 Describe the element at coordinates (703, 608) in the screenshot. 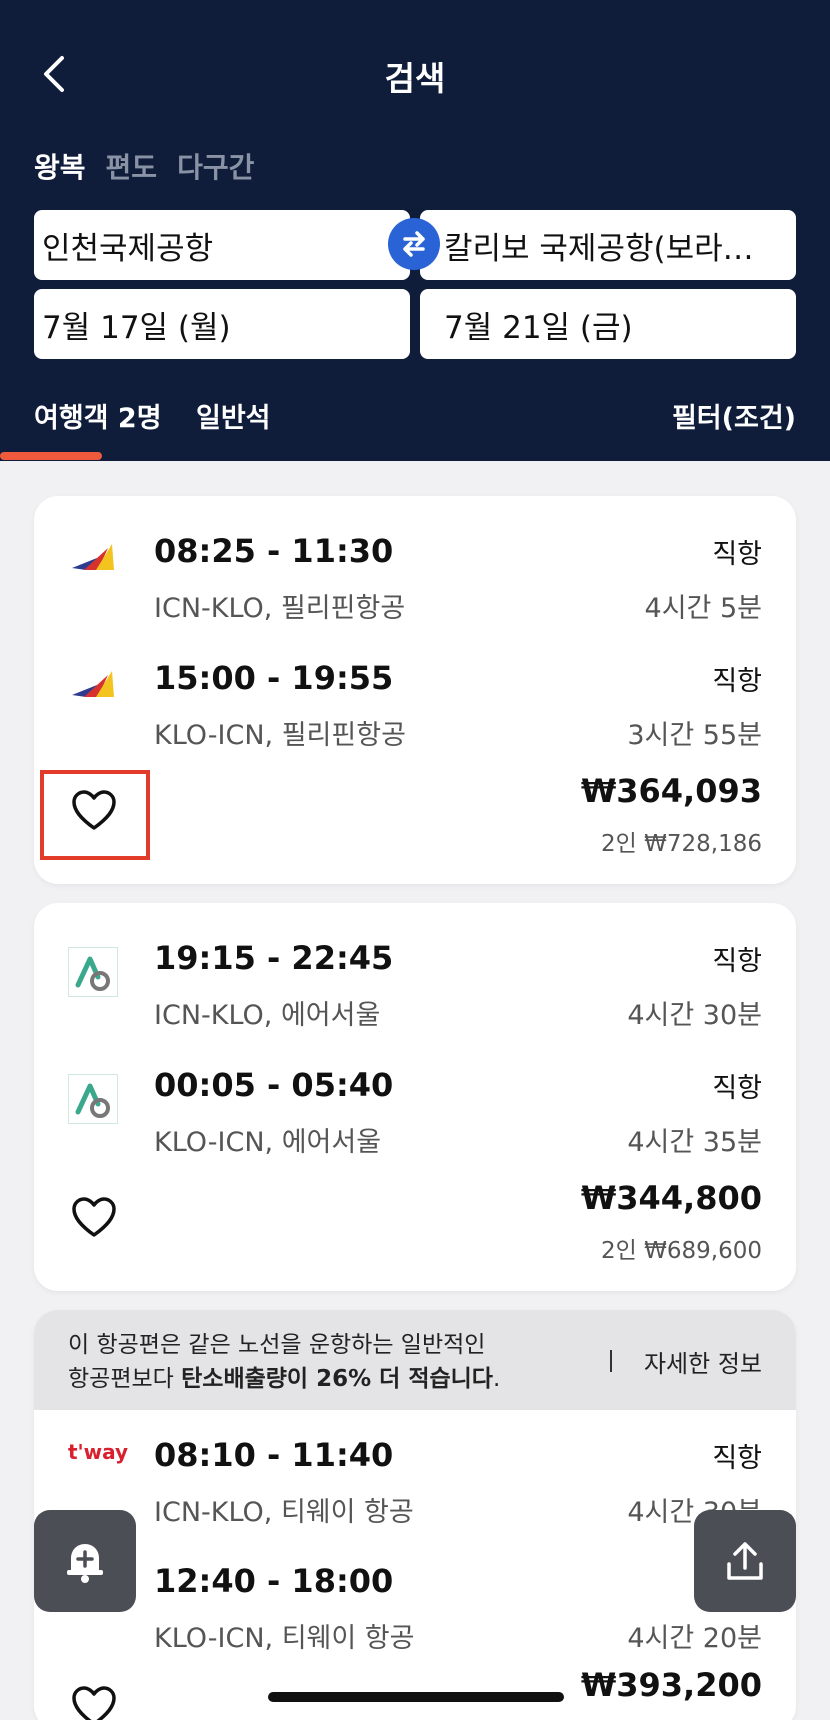

I see `flight-duration: 4시간 5분` at that location.